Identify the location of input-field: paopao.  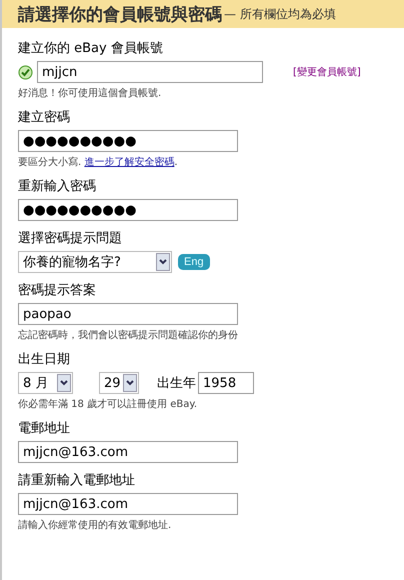
(128, 314).